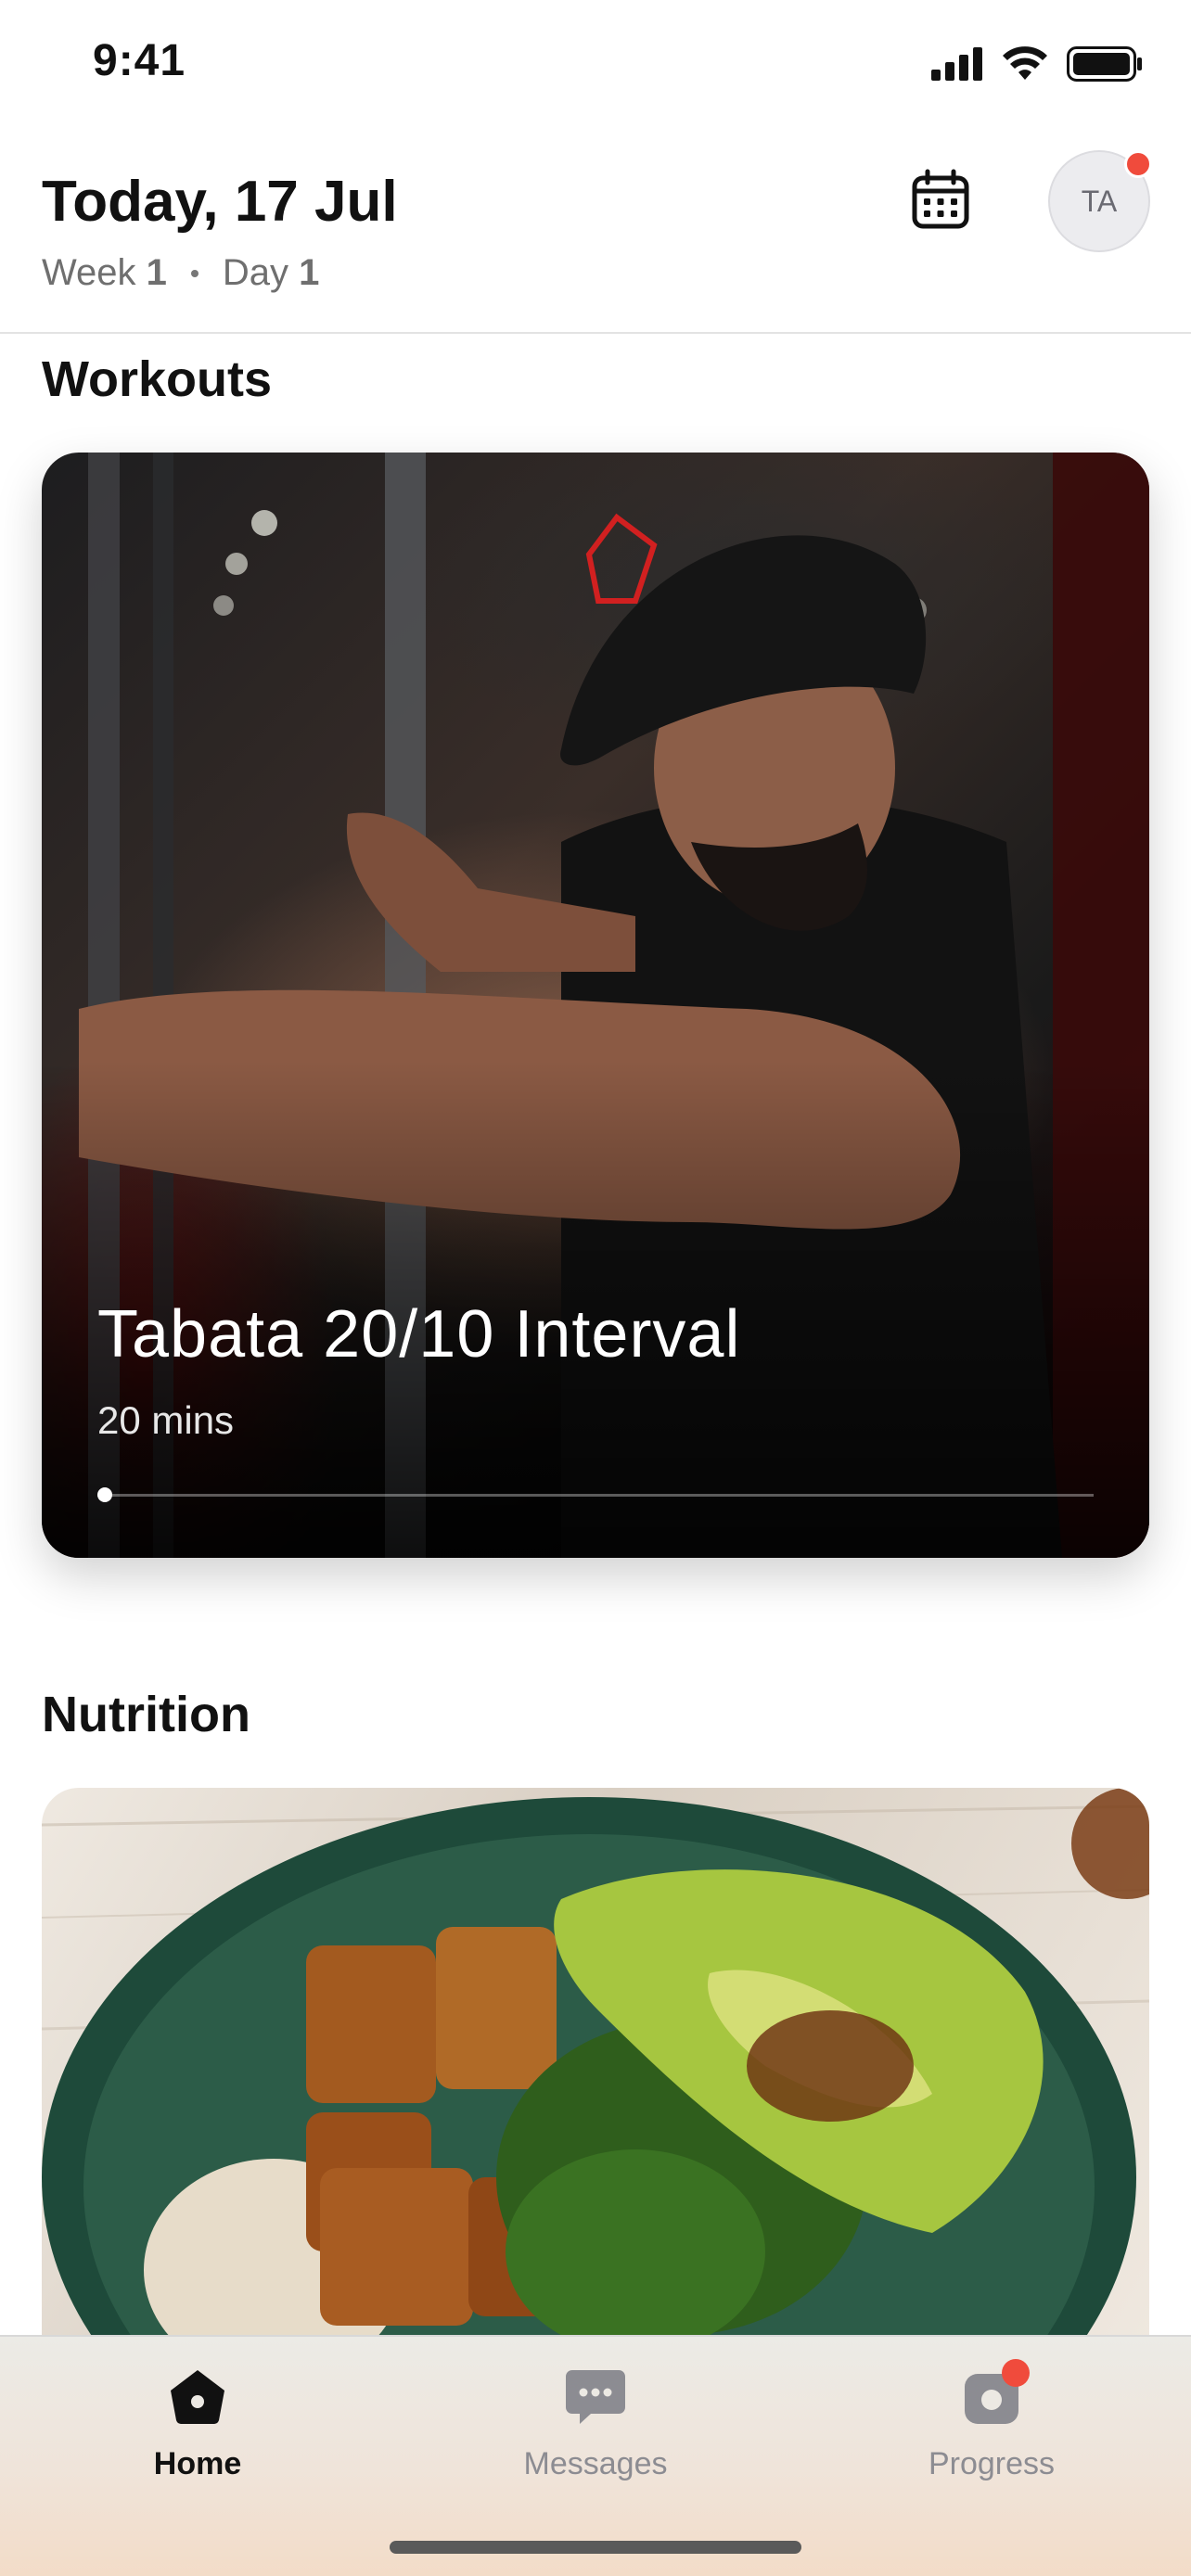 The height and width of the screenshot is (2576, 1191). I want to click on day-label: Day, so click(255, 272).